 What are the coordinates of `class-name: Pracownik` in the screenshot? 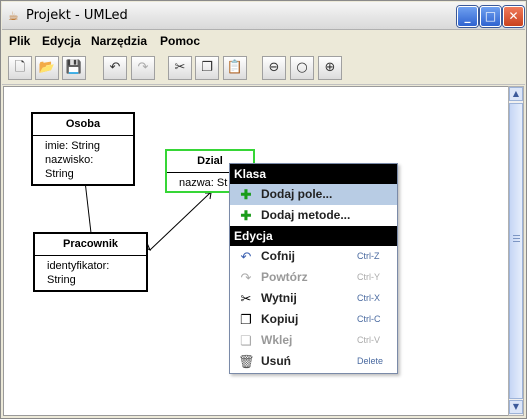 It's located at (90, 245).